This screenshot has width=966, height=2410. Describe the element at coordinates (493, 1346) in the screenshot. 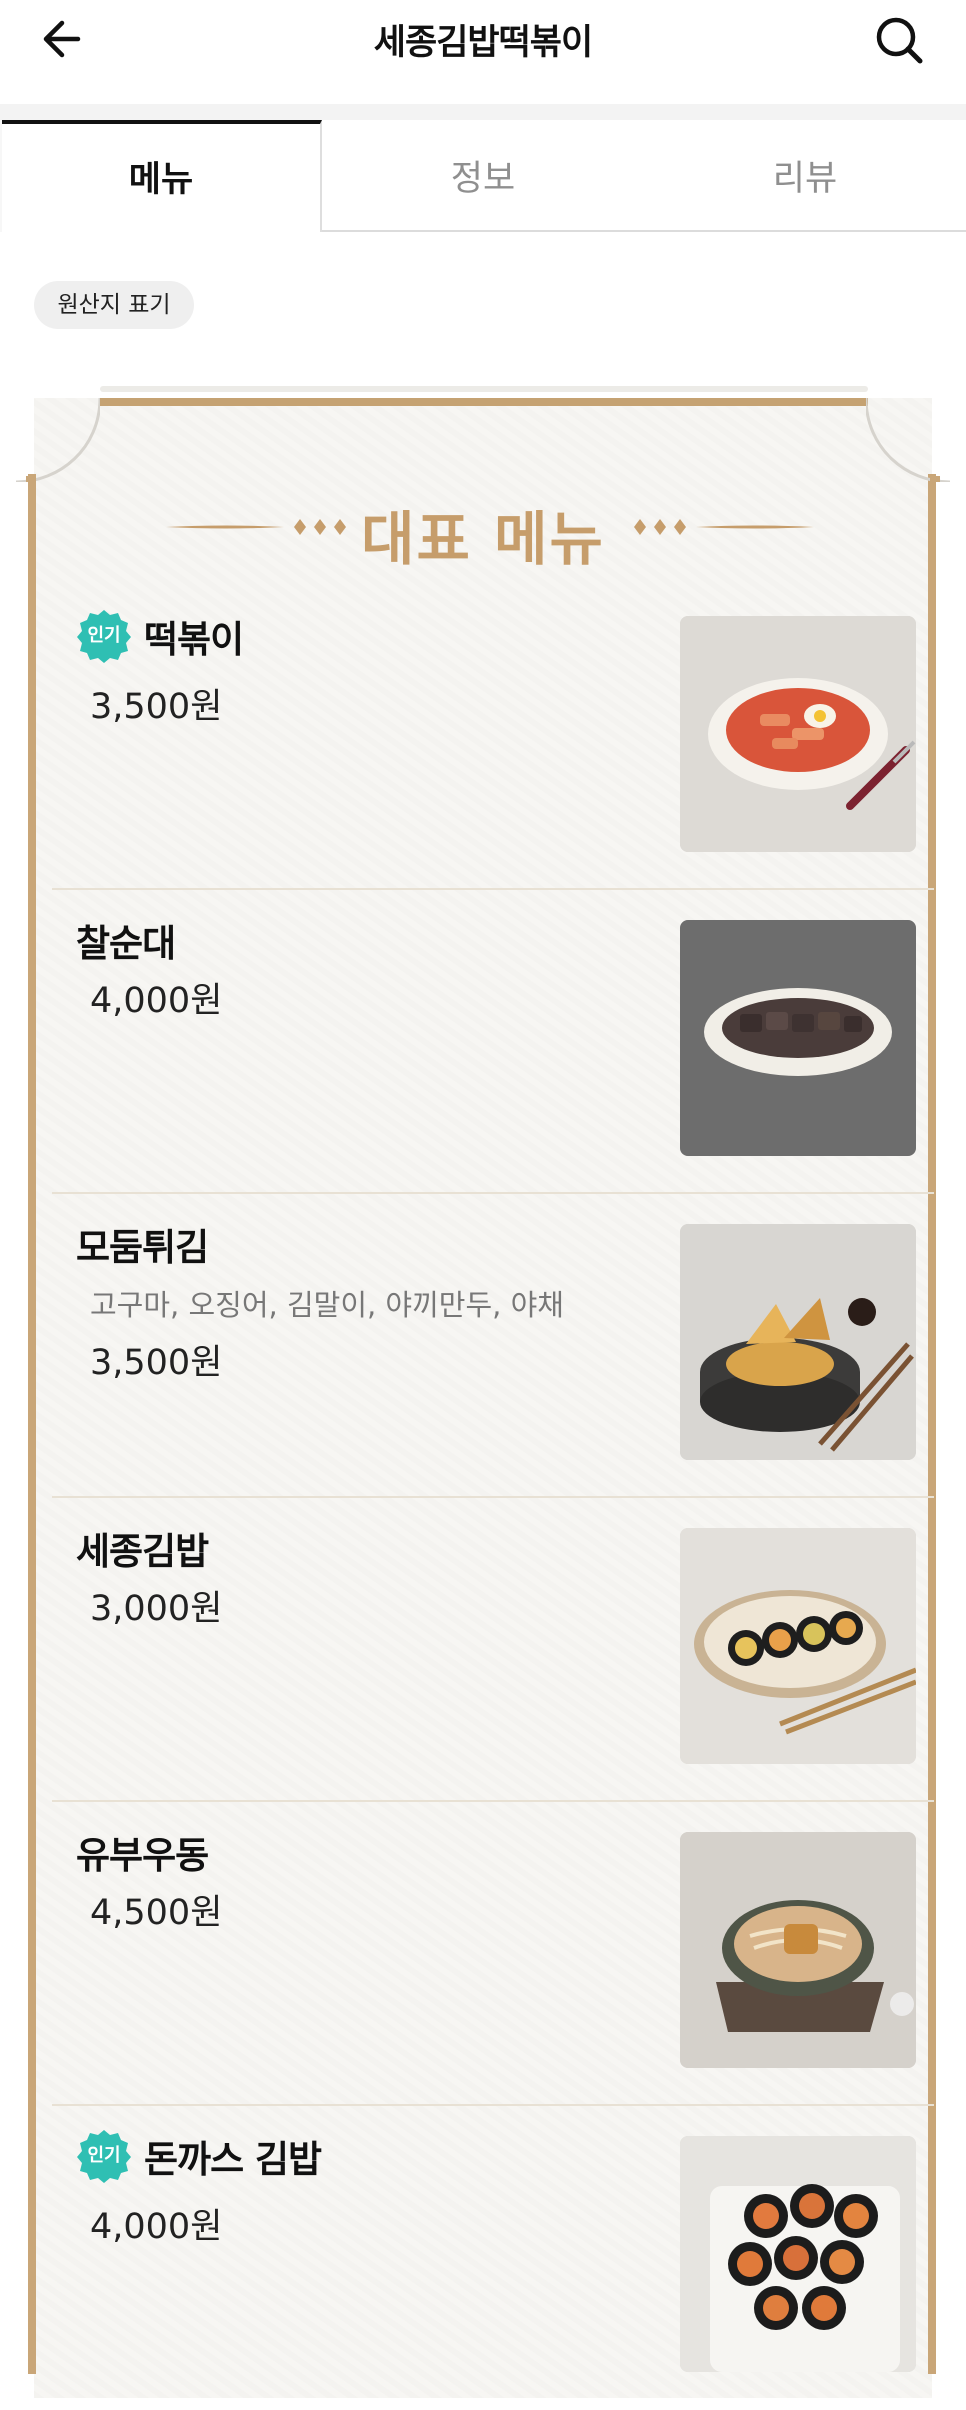

I see `menu-item: 모둠튀김 고구마, 오징어, 김말이, 야끼만두, 야채 3,500원` at that location.